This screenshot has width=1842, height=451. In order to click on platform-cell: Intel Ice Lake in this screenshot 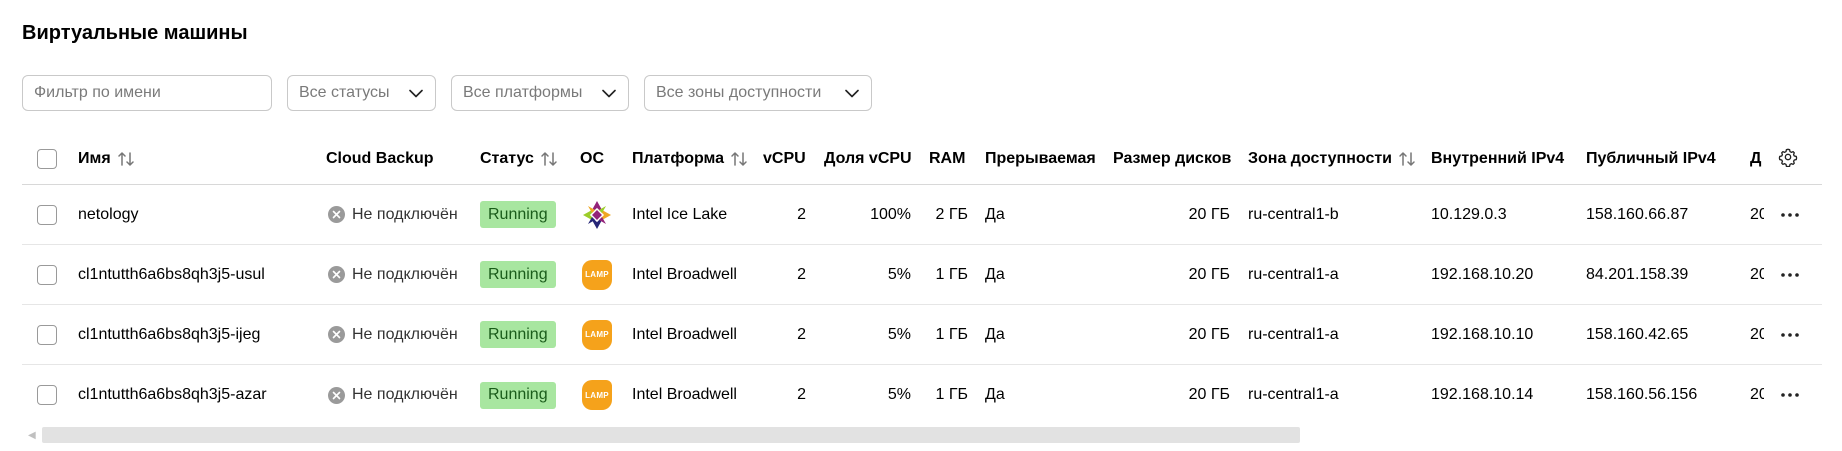, I will do `click(680, 214)`.